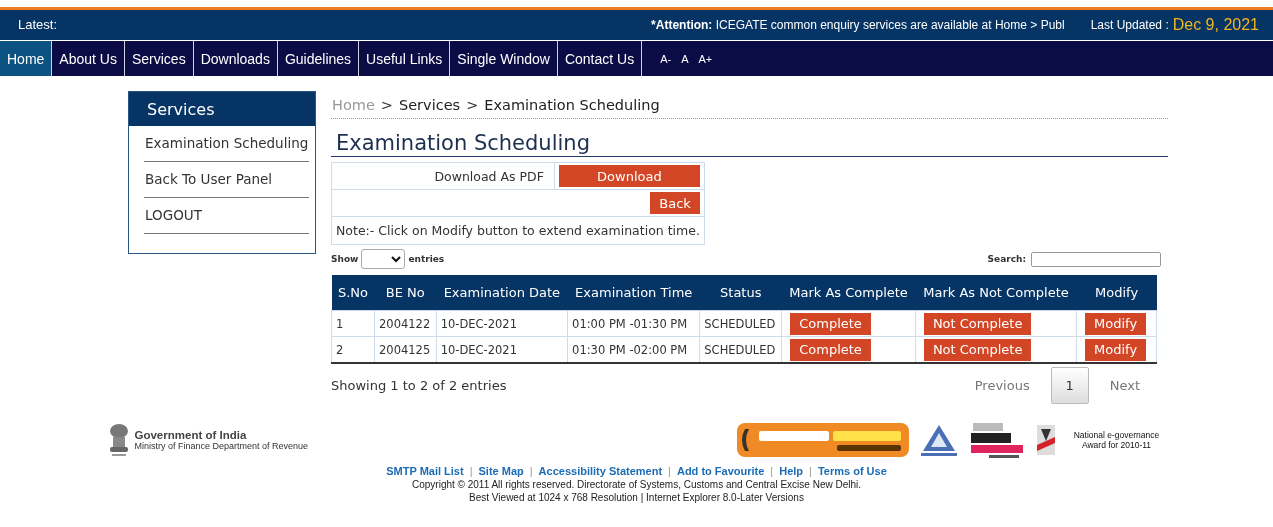 The height and width of the screenshot is (527, 1273). What do you see at coordinates (353, 293) in the screenshot?
I see `column-header: S.No` at bounding box center [353, 293].